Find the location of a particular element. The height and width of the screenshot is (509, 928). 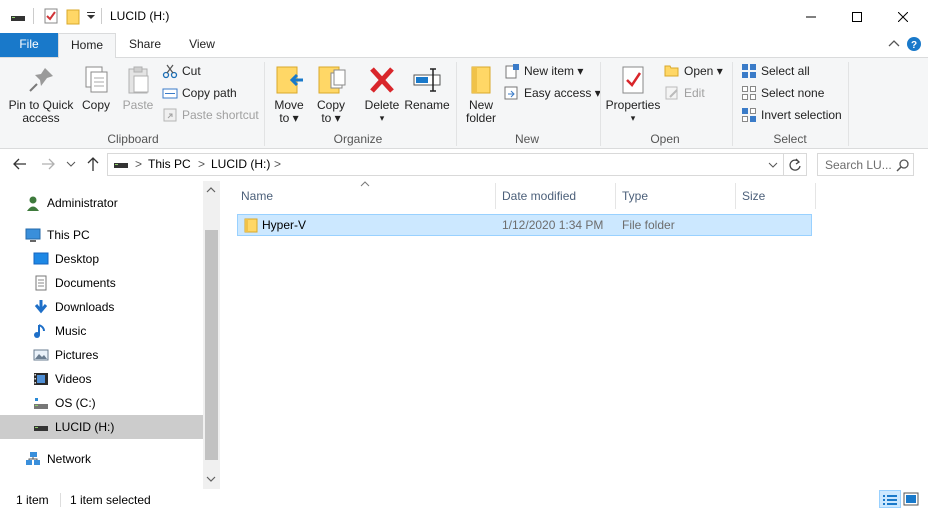

column-header-date-modified: Date modified is located at coordinates (557, 197).